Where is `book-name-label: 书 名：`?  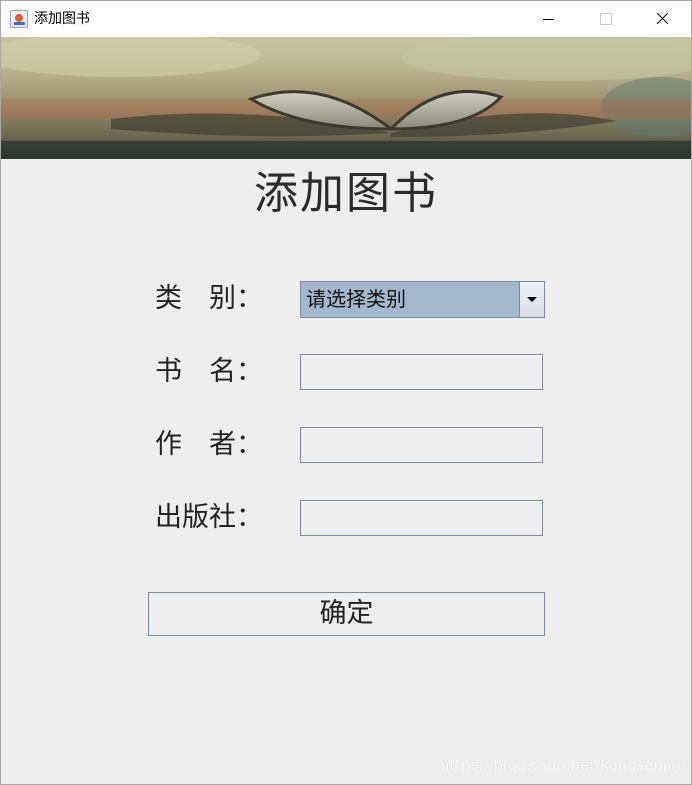
book-name-label: 书 名： is located at coordinates (209, 371).